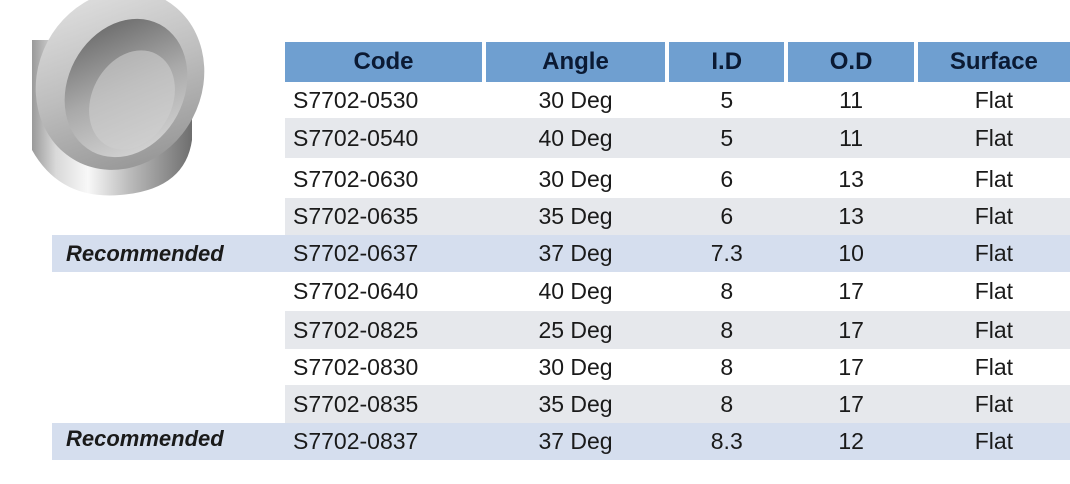 The height and width of the screenshot is (484, 1070). What do you see at coordinates (356, 366) in the screenshot?
I see `cell-code: S7702-0830` at bounding box center [356, 366].